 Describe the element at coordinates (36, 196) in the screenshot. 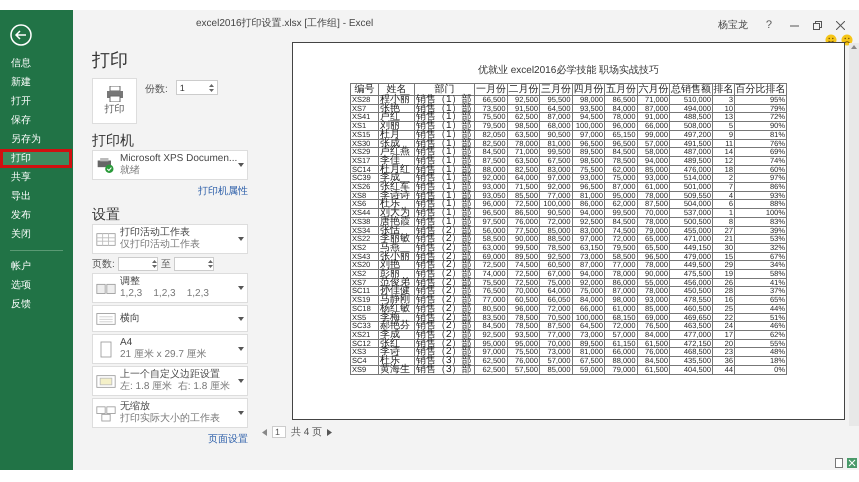

I see `sidebar-item: 导出` at that location.